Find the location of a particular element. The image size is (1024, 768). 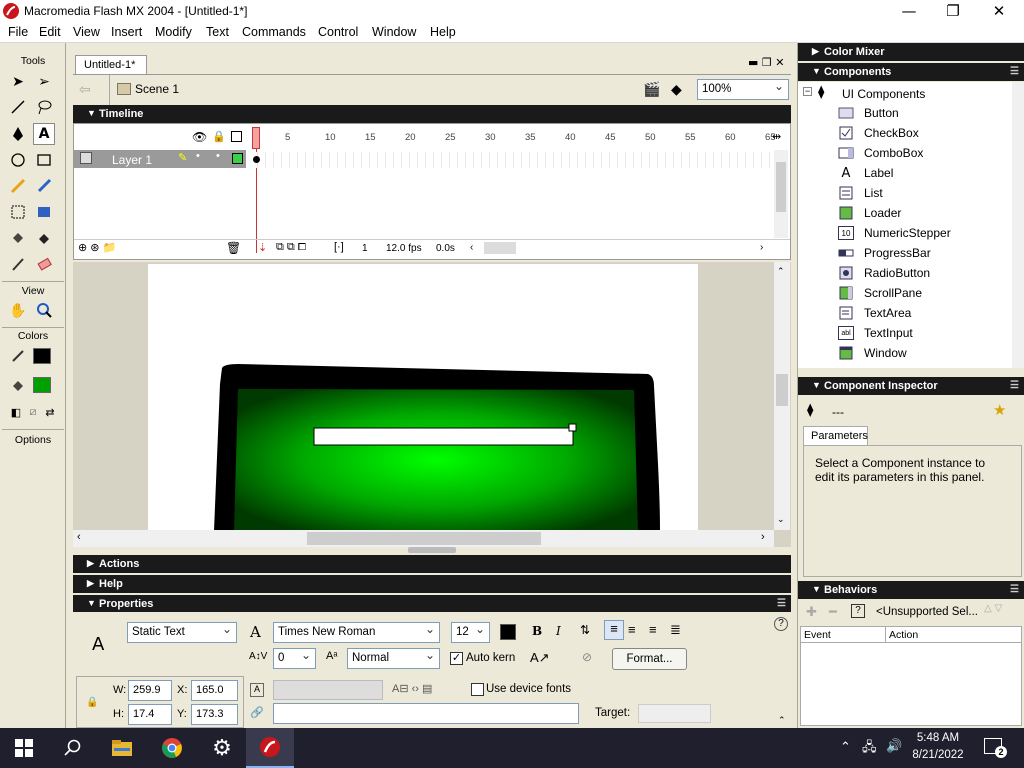

frame-strip is located at coordinates (511, 160).